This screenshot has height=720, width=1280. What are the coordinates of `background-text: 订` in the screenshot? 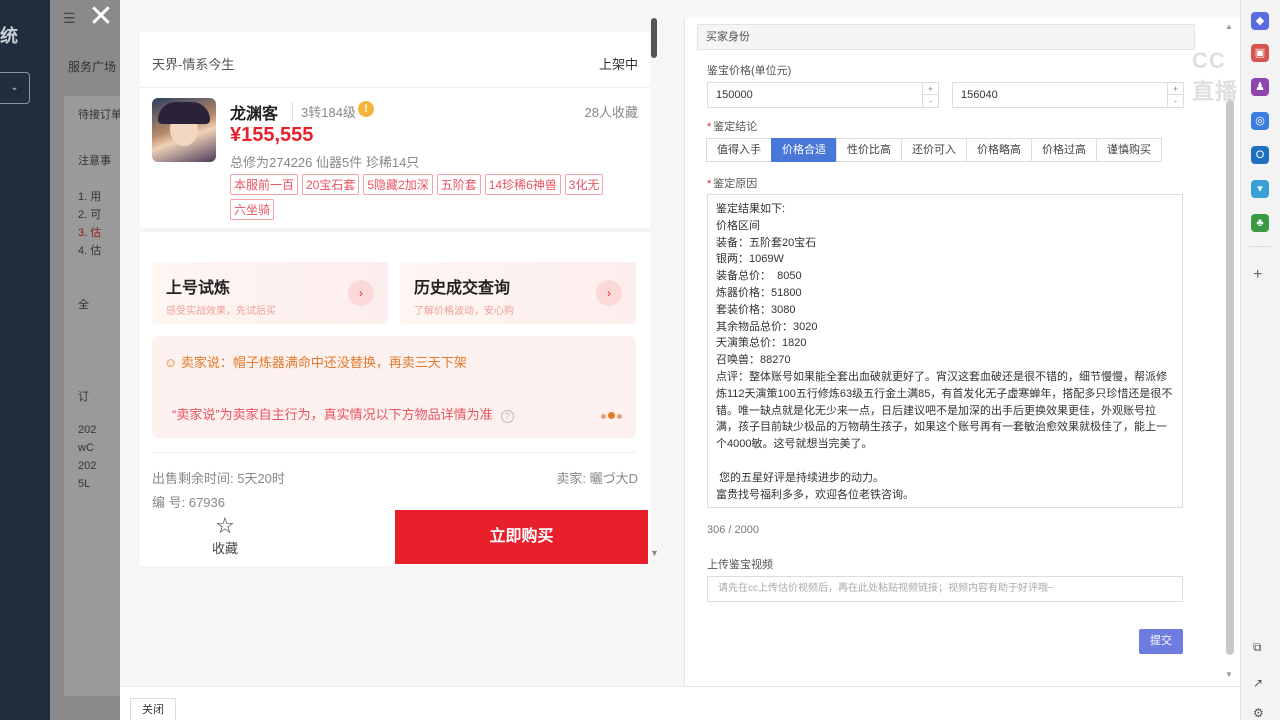 It's located at (83, 397).